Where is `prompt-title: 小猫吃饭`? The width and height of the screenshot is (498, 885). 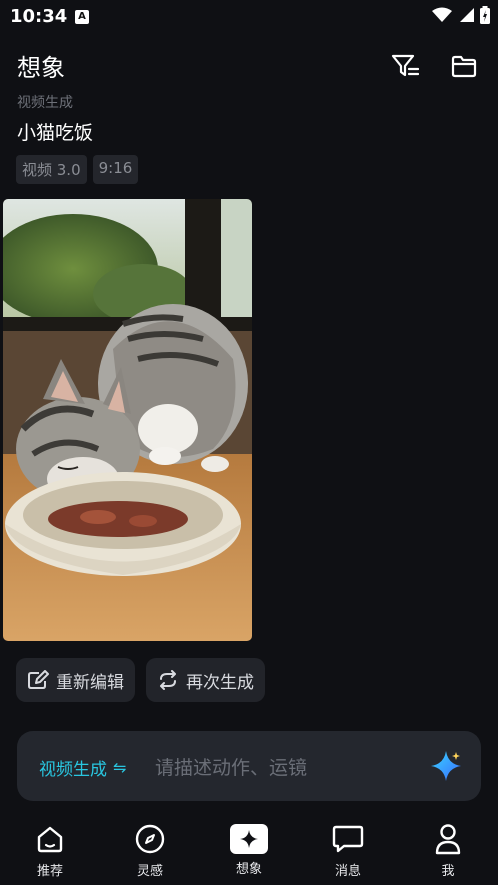
prompt-title: 小猫吃饭 is located at coordinates (55, 133).